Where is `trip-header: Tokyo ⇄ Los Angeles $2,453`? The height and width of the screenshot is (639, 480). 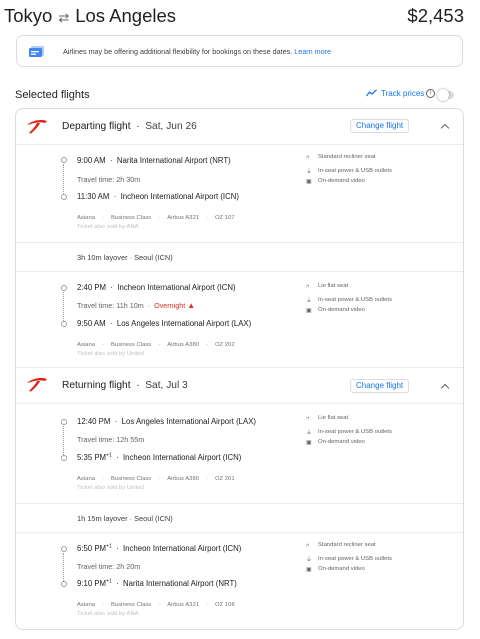 trip-header: Tokyo ⇄ Los Angeles $2,453 is located at coordinates (240, 16).